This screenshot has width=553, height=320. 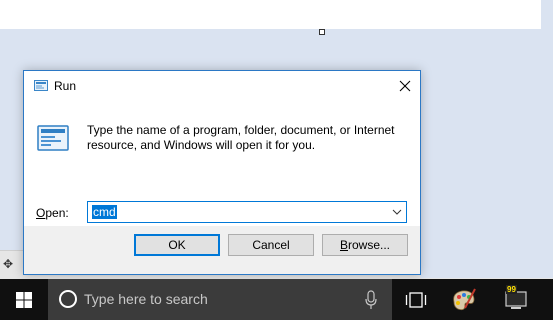 What do you see at coordinates (41, 213) in the screenshot?
I see `open-label-mnemonic: O` at bounding box center [41, 213].